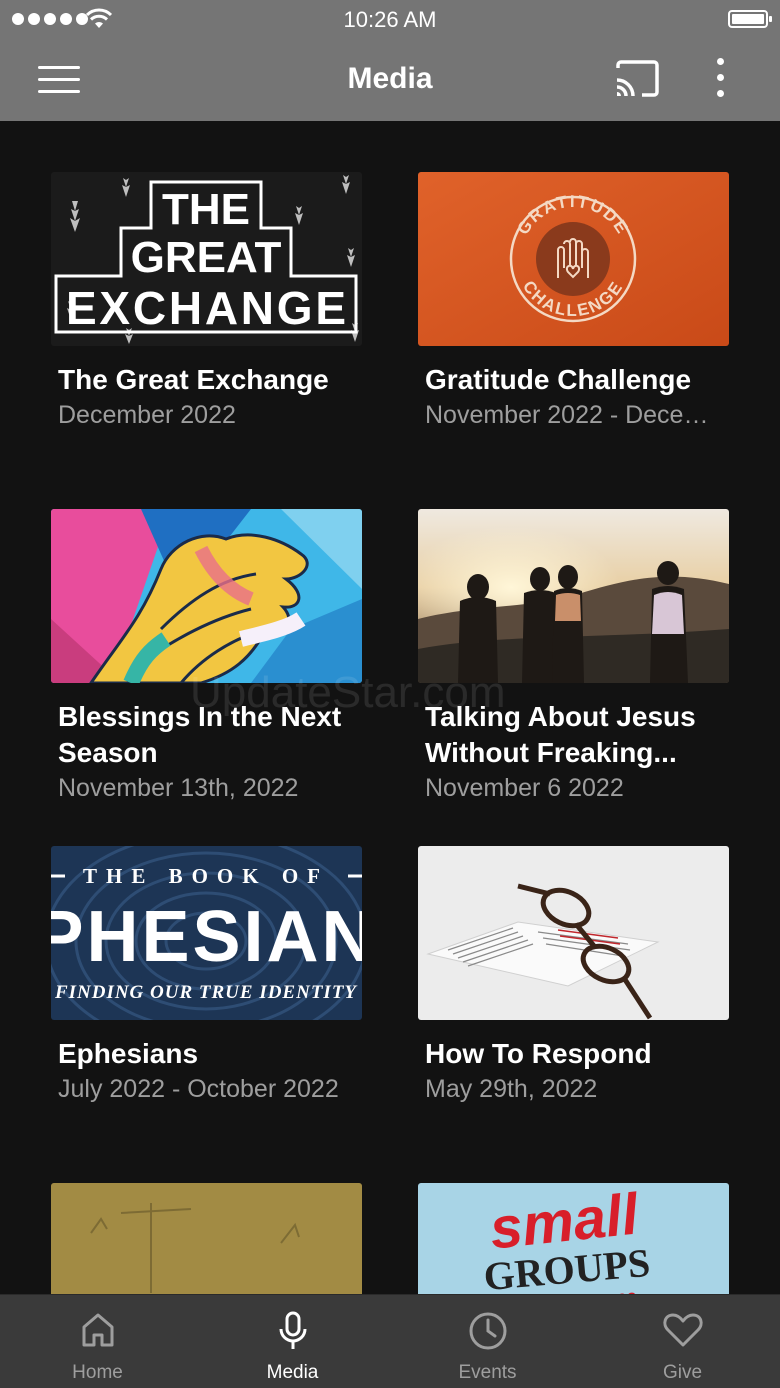 This screenshot has height=1388, width=780. Describe the element at coordinates (97, 1330) in the screenshot. I see `home-icon` at that location.